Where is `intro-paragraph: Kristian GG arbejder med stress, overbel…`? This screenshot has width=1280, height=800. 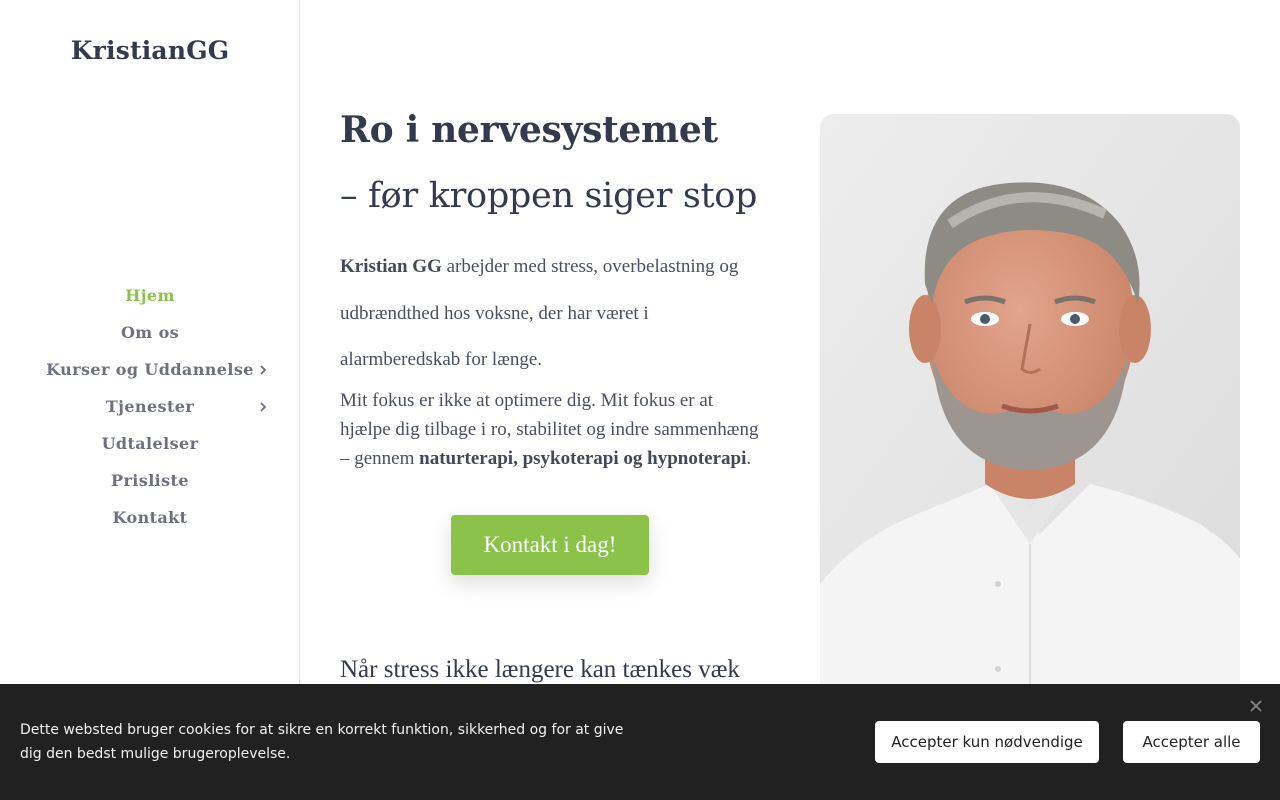
intro-paragraph: Kristian GG arbejder med stress, overbel… is located at coordinates (550, 314).